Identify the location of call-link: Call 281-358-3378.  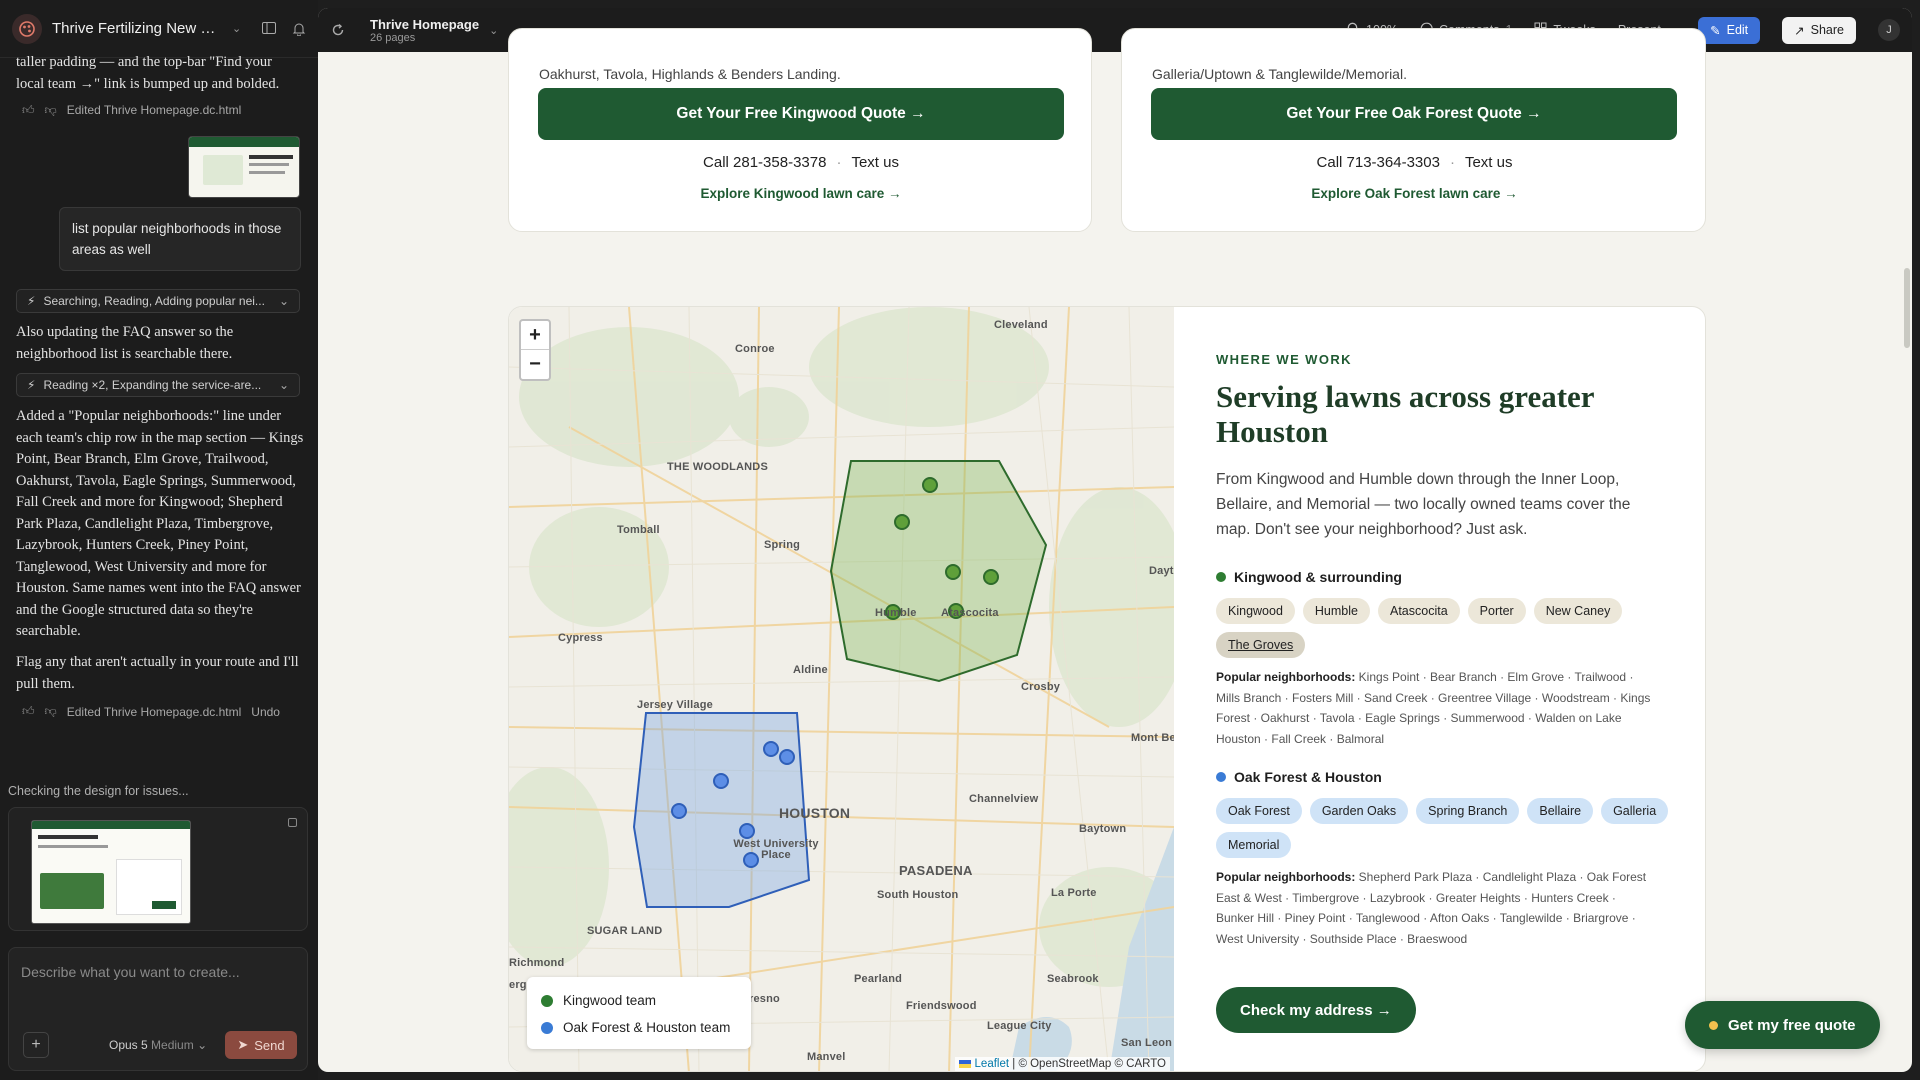
(764, 162).